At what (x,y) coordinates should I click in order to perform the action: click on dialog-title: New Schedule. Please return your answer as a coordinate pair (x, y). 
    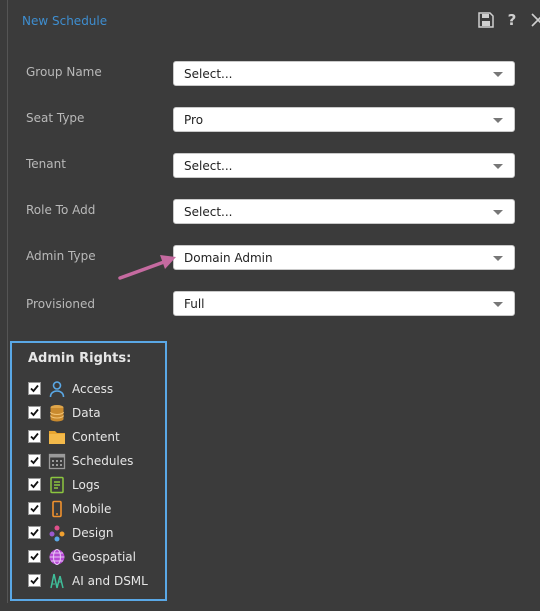
    Looking at the image, I should click on (65, 21).